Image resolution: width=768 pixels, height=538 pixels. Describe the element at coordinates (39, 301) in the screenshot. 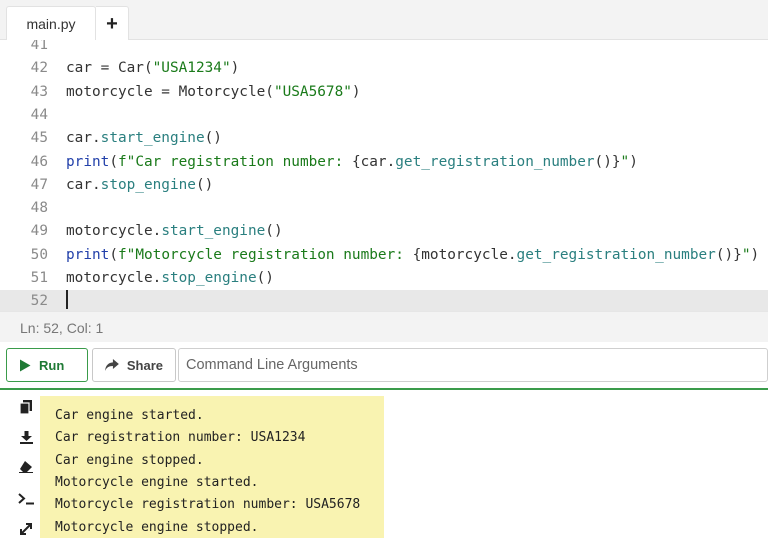

I see `line-number: 52` at that location.